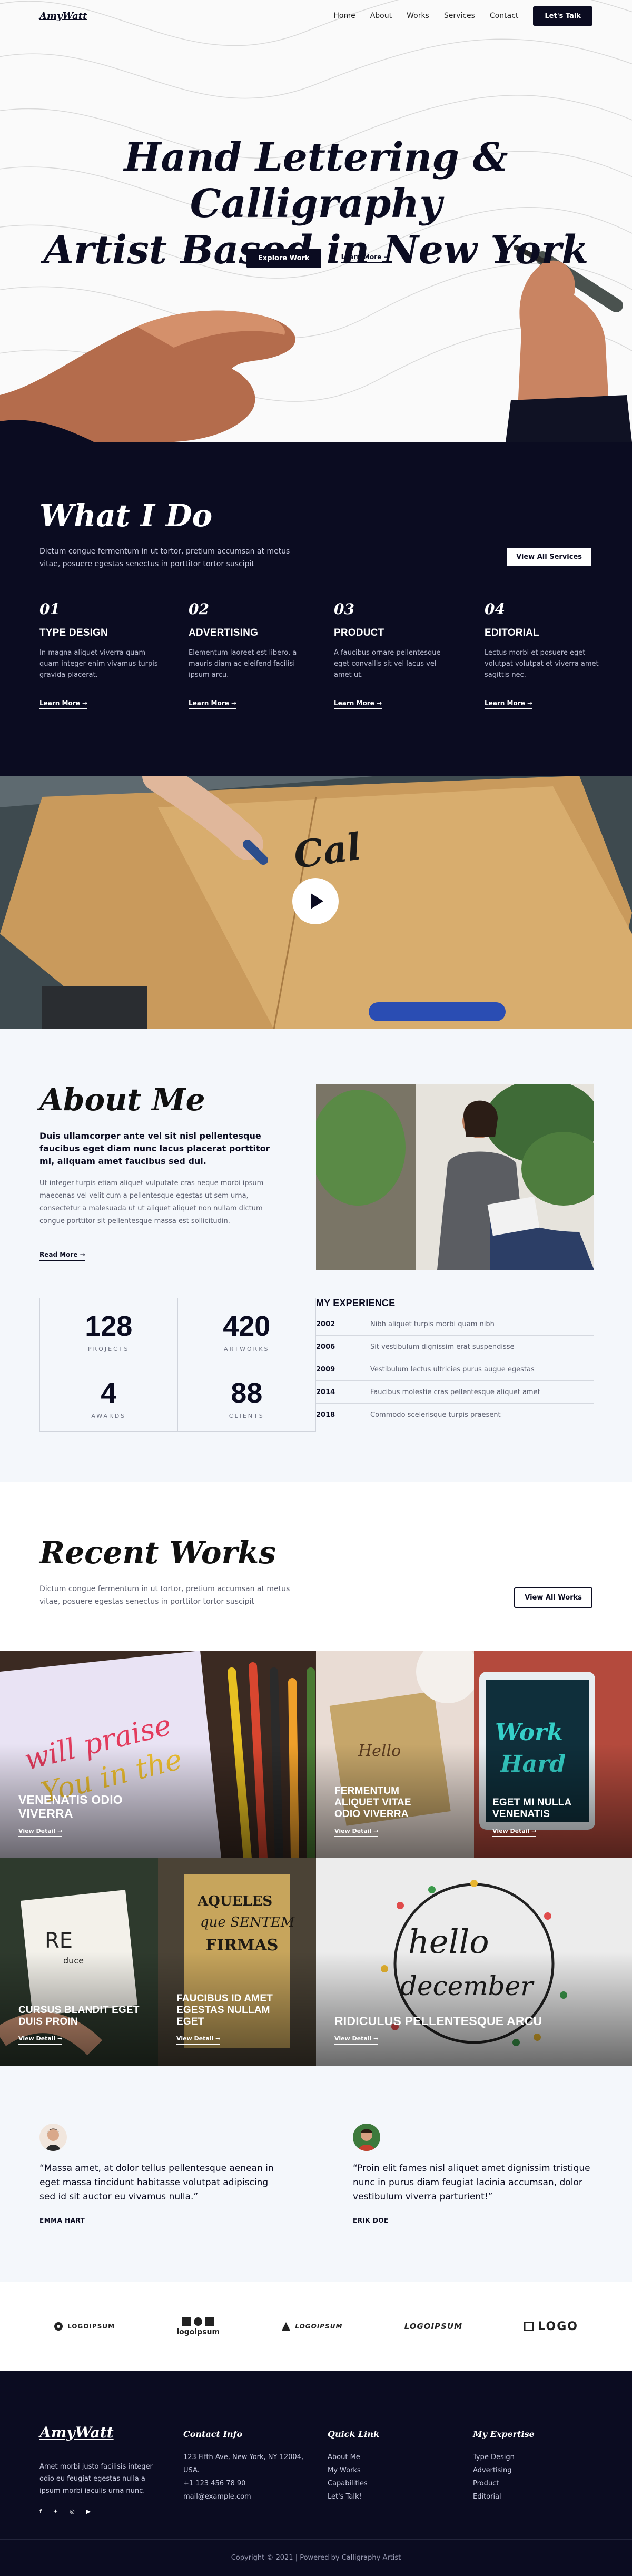  What do you see at coordinates (379, 1751) in the screenshot?
I see `svg-text: Hello` at bounding box center [379, 1751].